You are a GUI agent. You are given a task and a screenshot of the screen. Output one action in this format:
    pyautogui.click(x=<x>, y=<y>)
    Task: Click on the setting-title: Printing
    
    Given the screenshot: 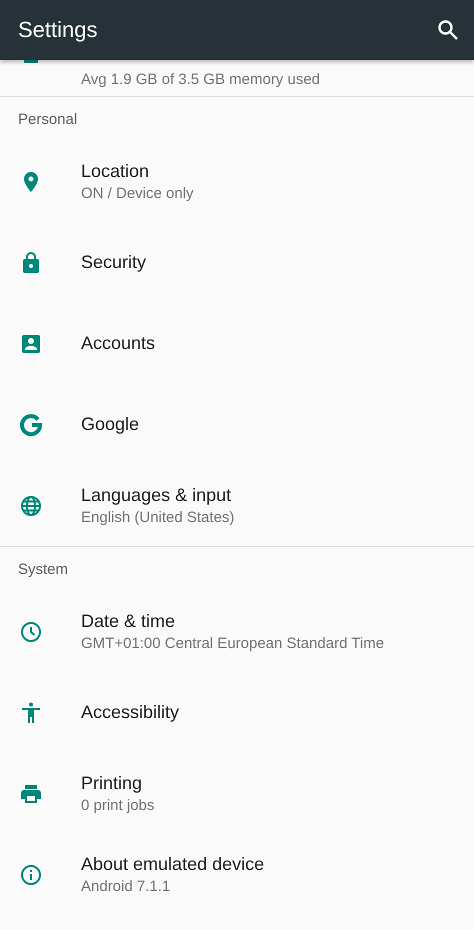 What is the action you would take?
    pyautogui.click(x=117, y=783)
    